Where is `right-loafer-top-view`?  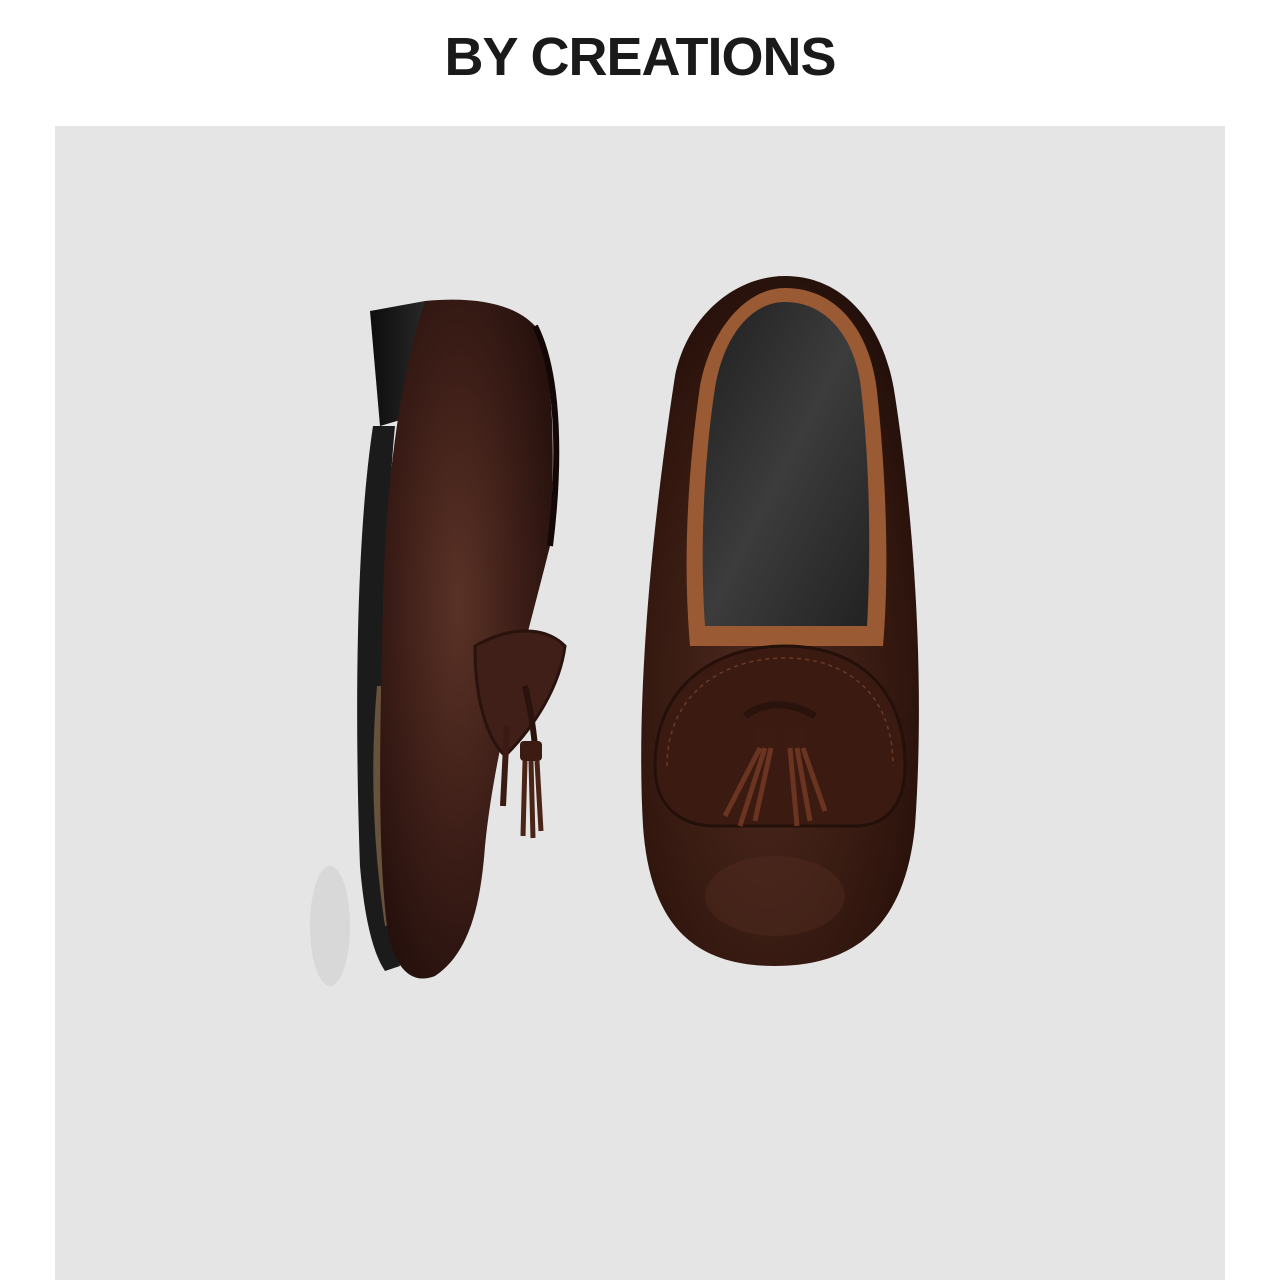
right-loafer-top-view is located at coordinates (780, 621).